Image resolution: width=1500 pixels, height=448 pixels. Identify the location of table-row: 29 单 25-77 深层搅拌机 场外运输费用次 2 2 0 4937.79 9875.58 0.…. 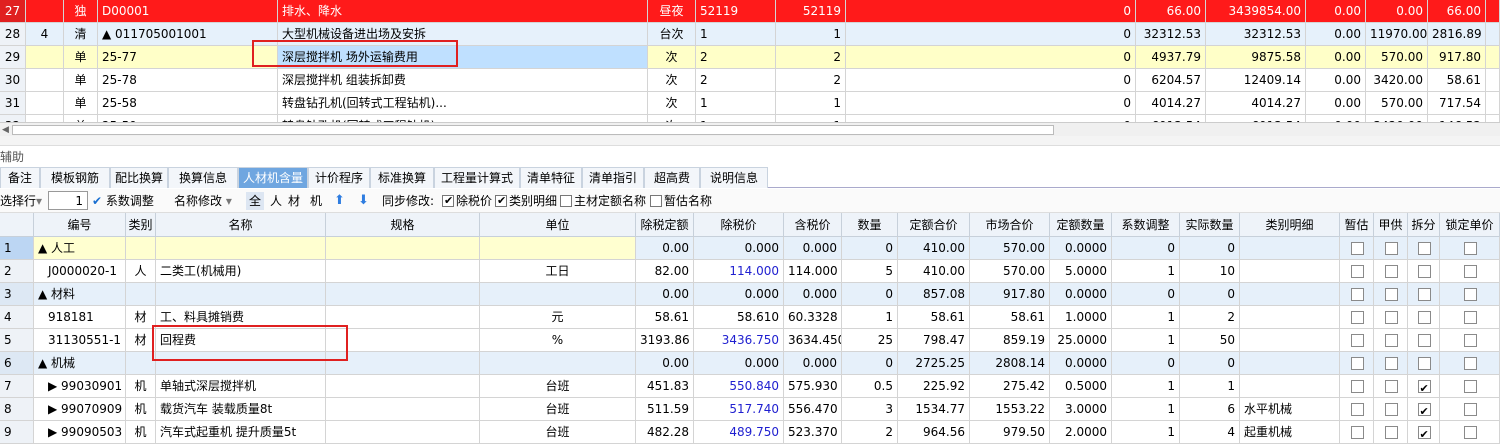
(750, 57).